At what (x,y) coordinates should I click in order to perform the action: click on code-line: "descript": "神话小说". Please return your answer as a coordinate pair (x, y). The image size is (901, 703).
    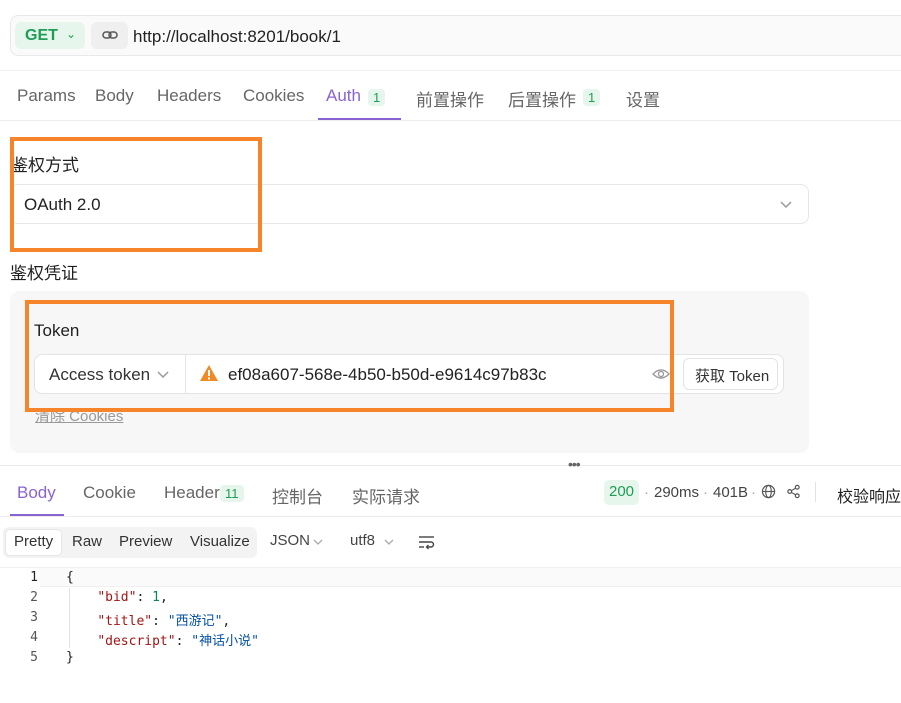
    Looking at the image, I should click on (178, 641).